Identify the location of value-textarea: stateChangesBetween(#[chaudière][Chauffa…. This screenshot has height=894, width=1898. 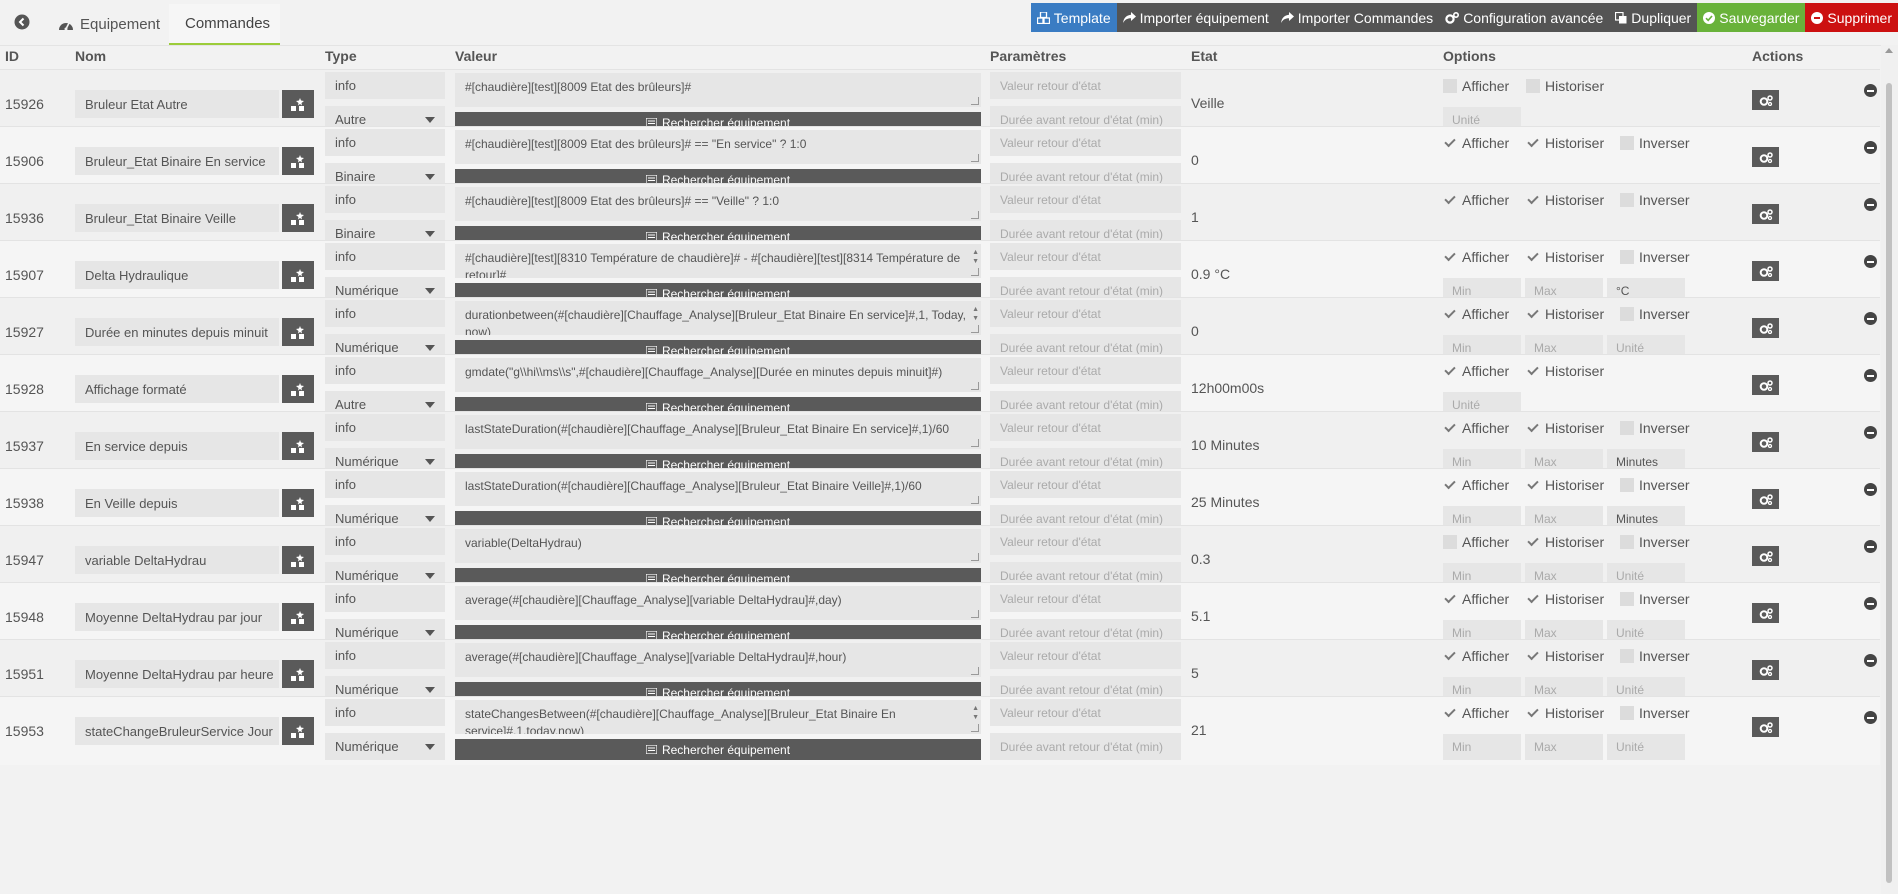
(718, 717).